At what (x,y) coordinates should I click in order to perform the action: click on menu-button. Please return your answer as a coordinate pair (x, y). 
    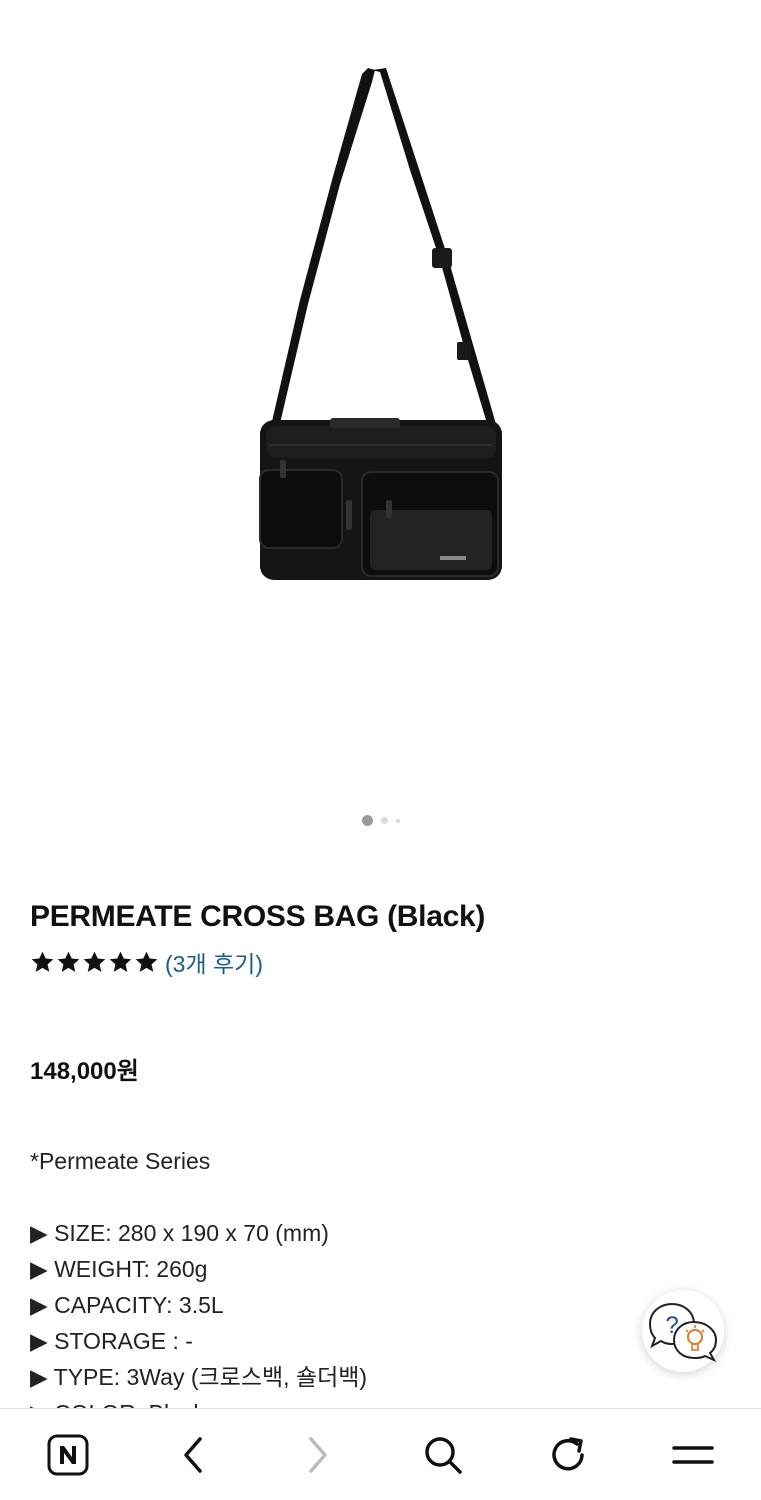
    Looking at the image, I should click on (693, 1455).